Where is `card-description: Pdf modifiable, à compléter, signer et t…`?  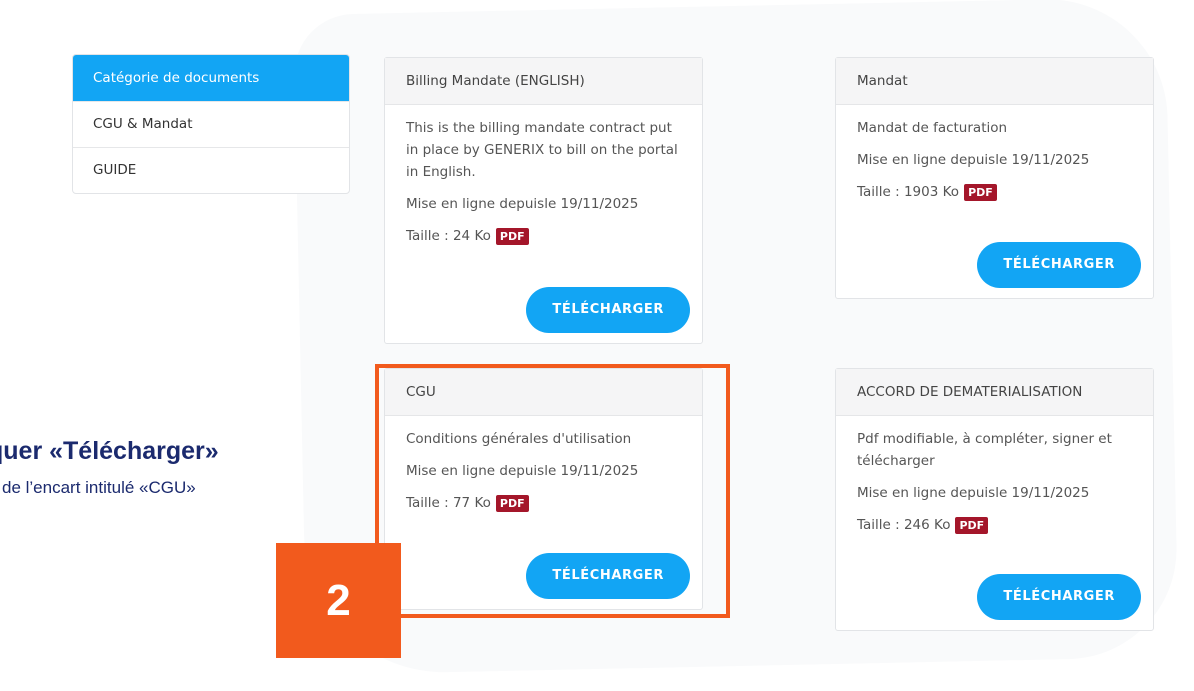 card-description: Pdf modifiable, à compléter, signer et t… is located at coordinates (984, 450).